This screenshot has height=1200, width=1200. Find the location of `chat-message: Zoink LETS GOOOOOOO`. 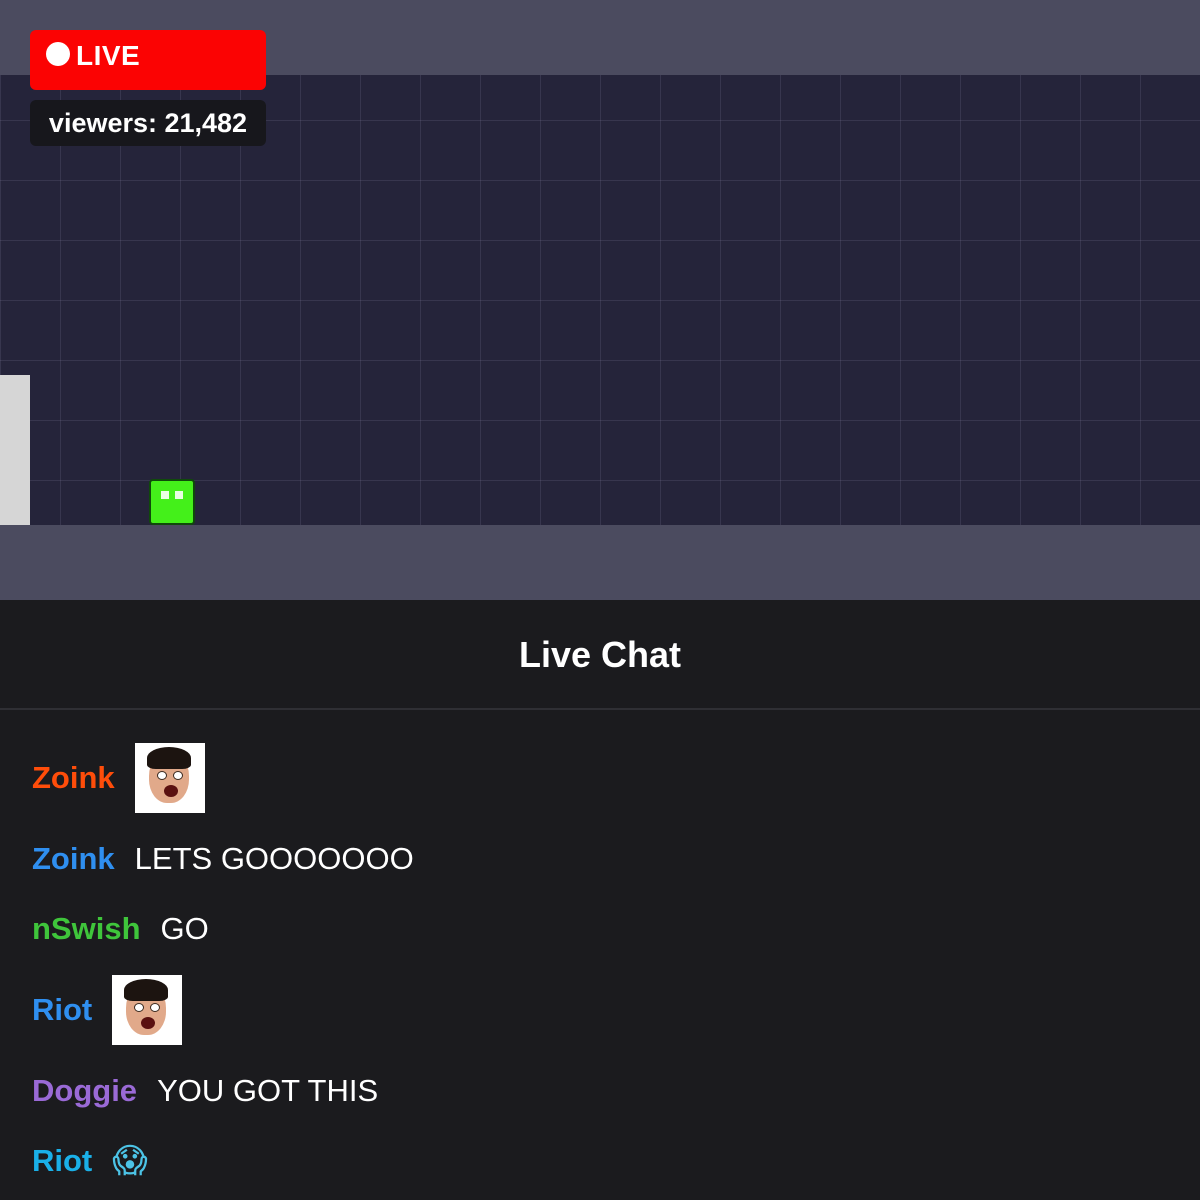

chat-message: Zoink LETS GOOOOOOO is located at coordinates (223, 859).